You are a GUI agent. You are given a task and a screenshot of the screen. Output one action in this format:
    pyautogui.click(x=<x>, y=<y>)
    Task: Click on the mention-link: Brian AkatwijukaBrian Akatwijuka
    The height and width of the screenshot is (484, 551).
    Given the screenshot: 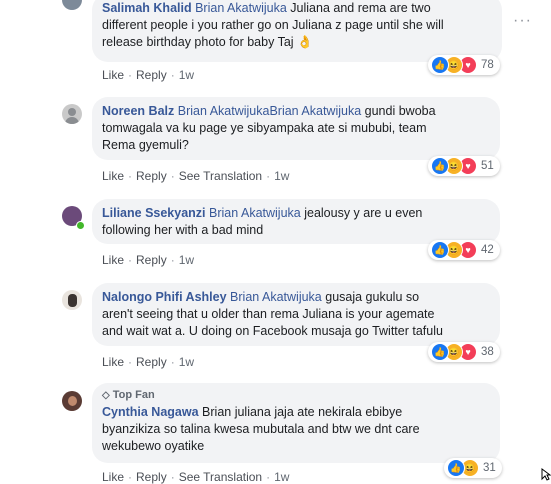 What is the action you would take?
    pyautogui.click(x=269, y=111)
    